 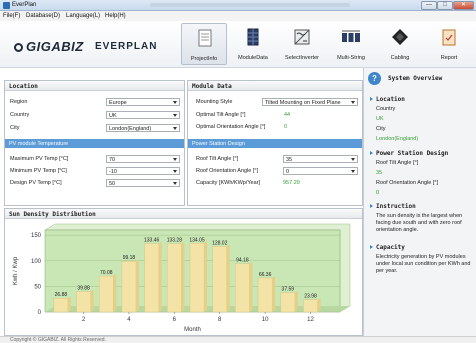 I want to click on tool-label: SelectInverter, so click(x=302, y=58).